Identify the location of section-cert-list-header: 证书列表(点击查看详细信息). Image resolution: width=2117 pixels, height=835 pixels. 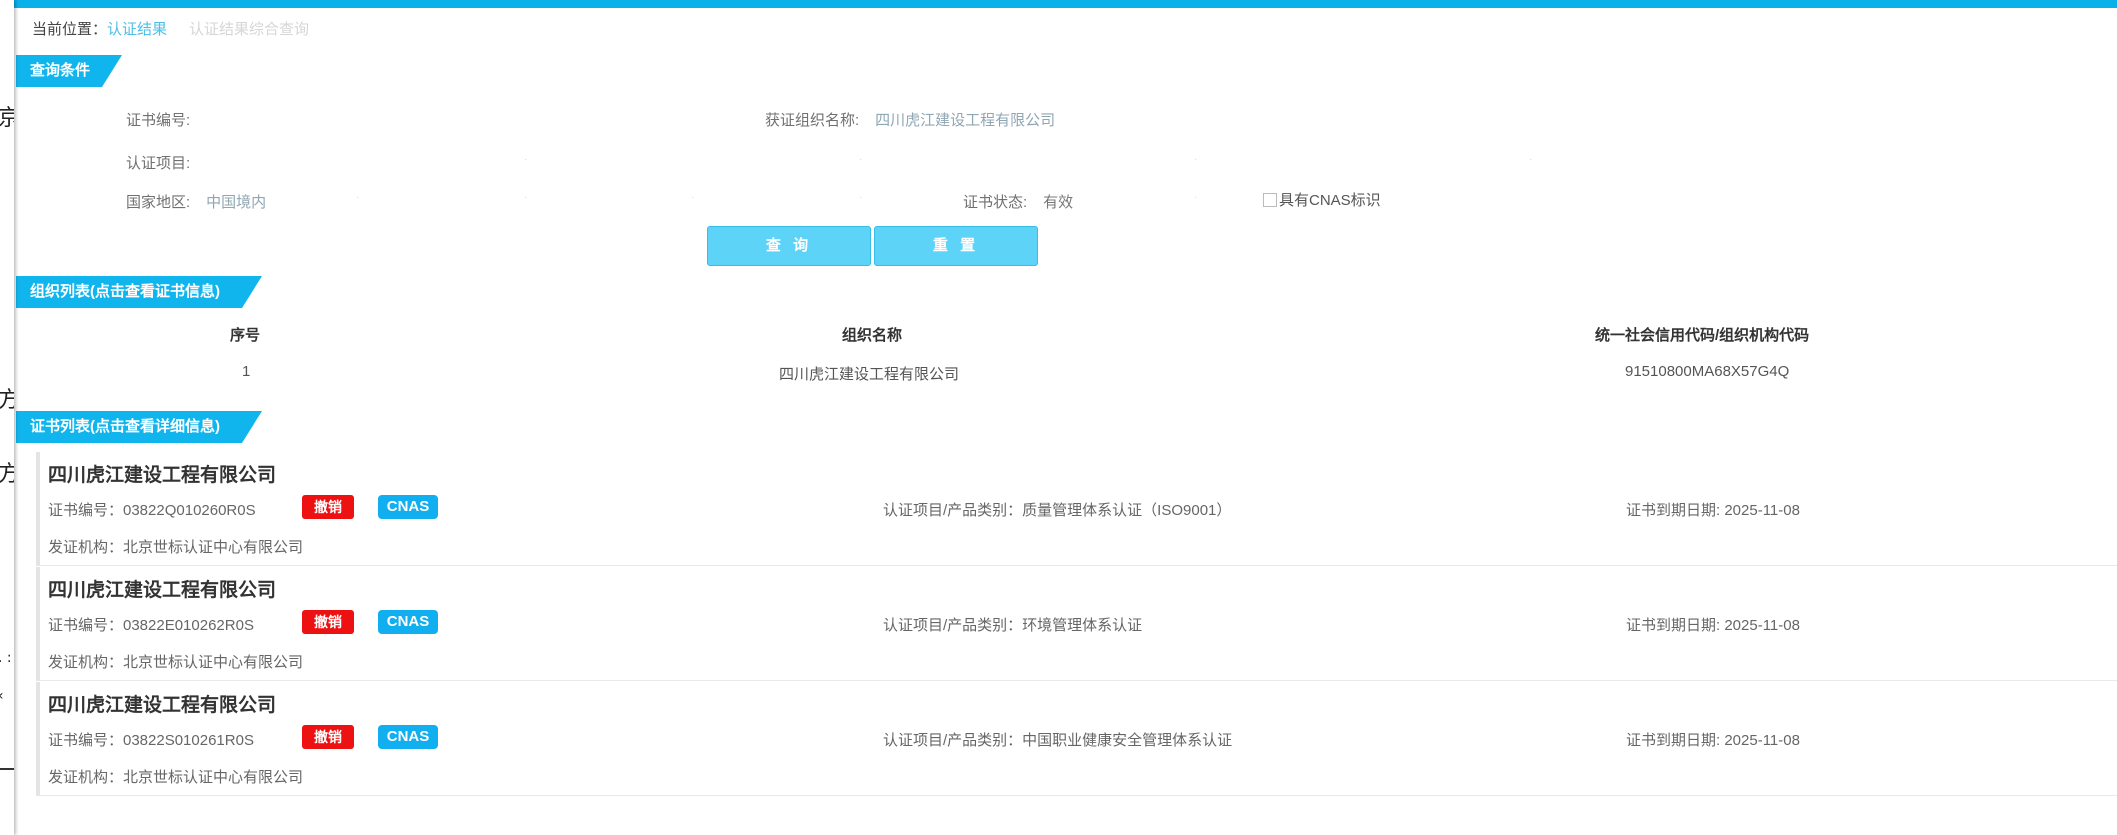
(139, 427).